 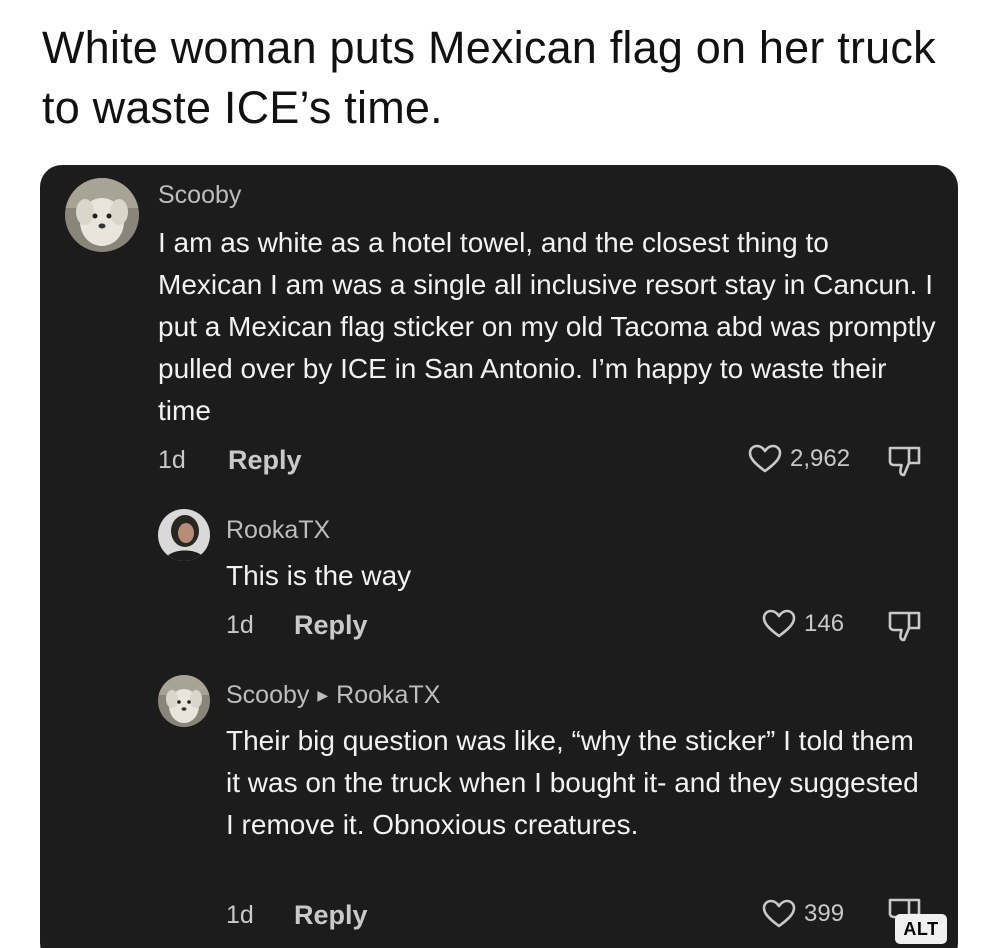 I want to click on like-count: 399, so click(x=824, y=913).